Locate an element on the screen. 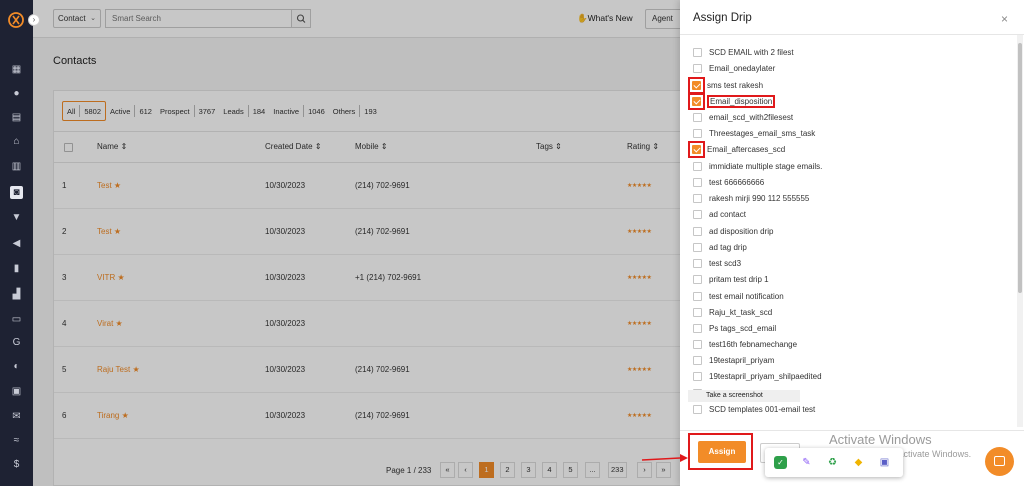  drip-label: test scd3 is located at coordinates (725, 263).